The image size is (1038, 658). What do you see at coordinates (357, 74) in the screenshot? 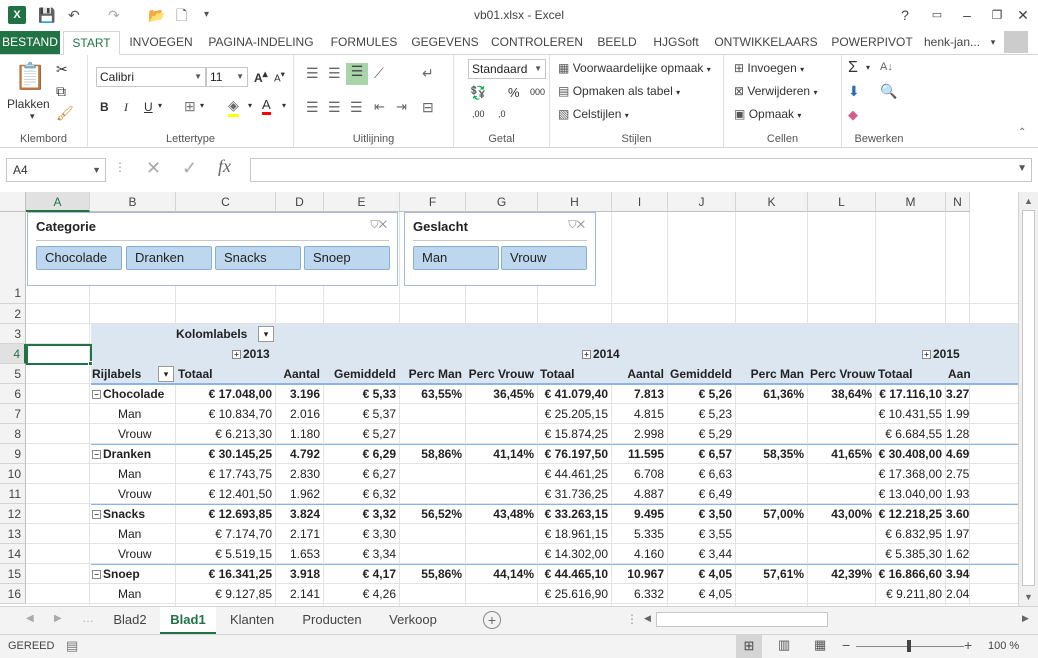
I see `align-bottom-icon: ☰` at bounding box center [357, 74].